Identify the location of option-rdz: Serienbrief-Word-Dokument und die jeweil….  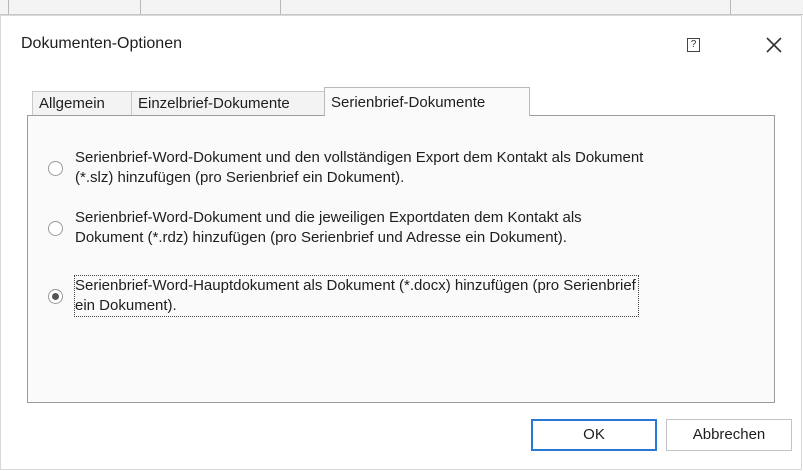
(408, 229).